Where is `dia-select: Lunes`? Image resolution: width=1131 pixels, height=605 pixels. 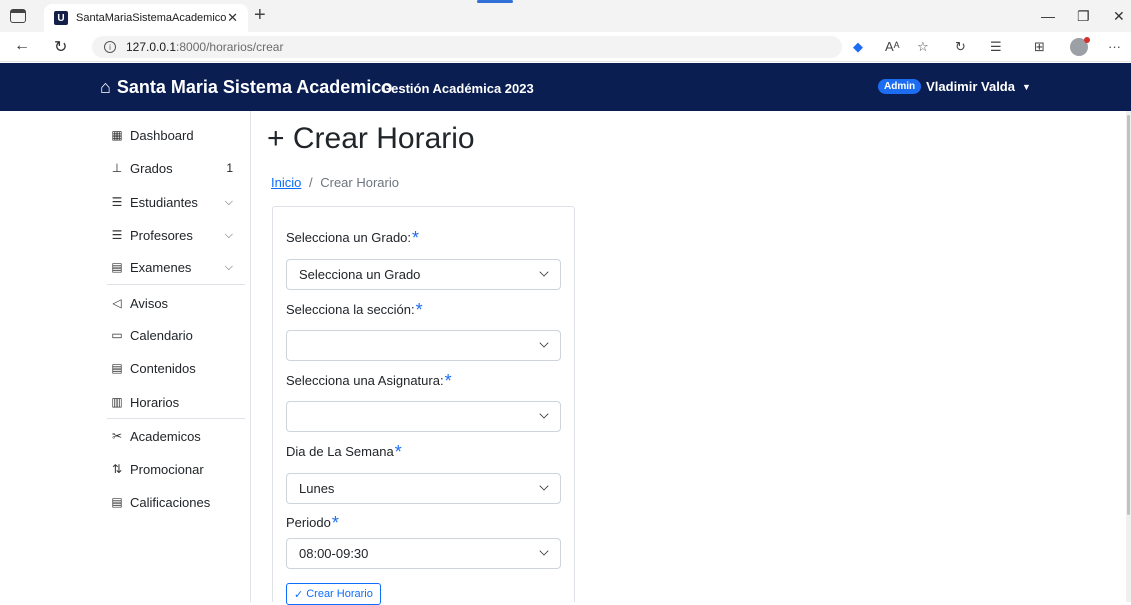
dia-select: Lunes is located at coordinates (423, 488).